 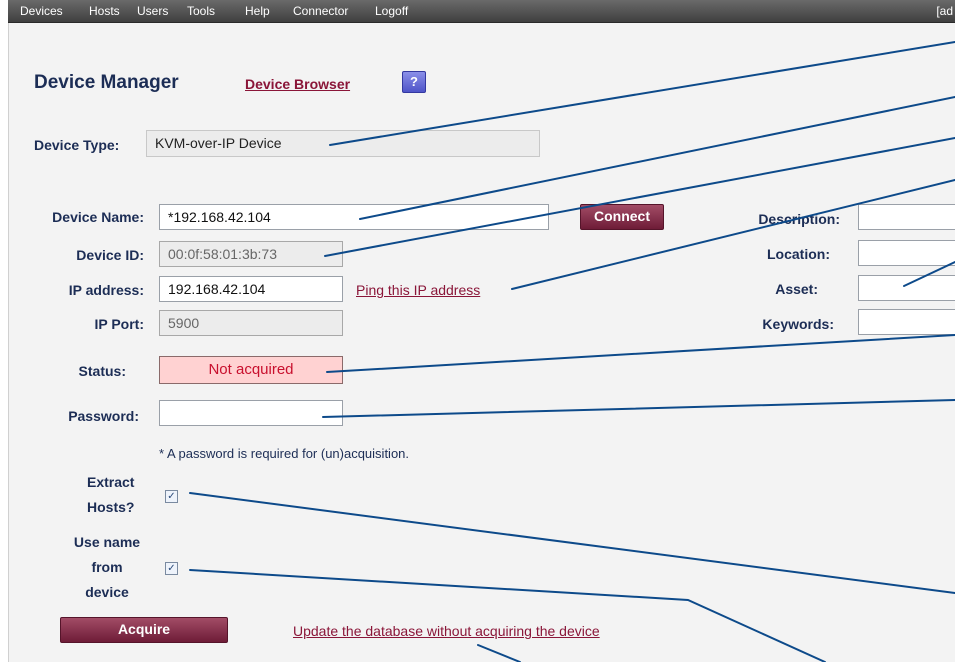 What do you see at coordinates (733, 234) in the screenshot?
I see `callout-line-ping` at bounding box center [733, 234].